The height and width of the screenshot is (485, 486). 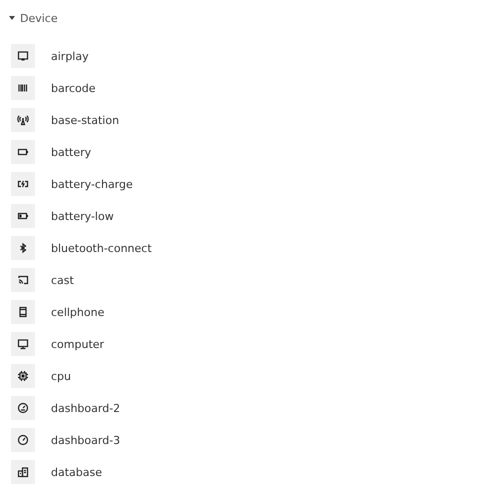 I want to click on icon-name: dashboard-2, so click(x=85, y=408).